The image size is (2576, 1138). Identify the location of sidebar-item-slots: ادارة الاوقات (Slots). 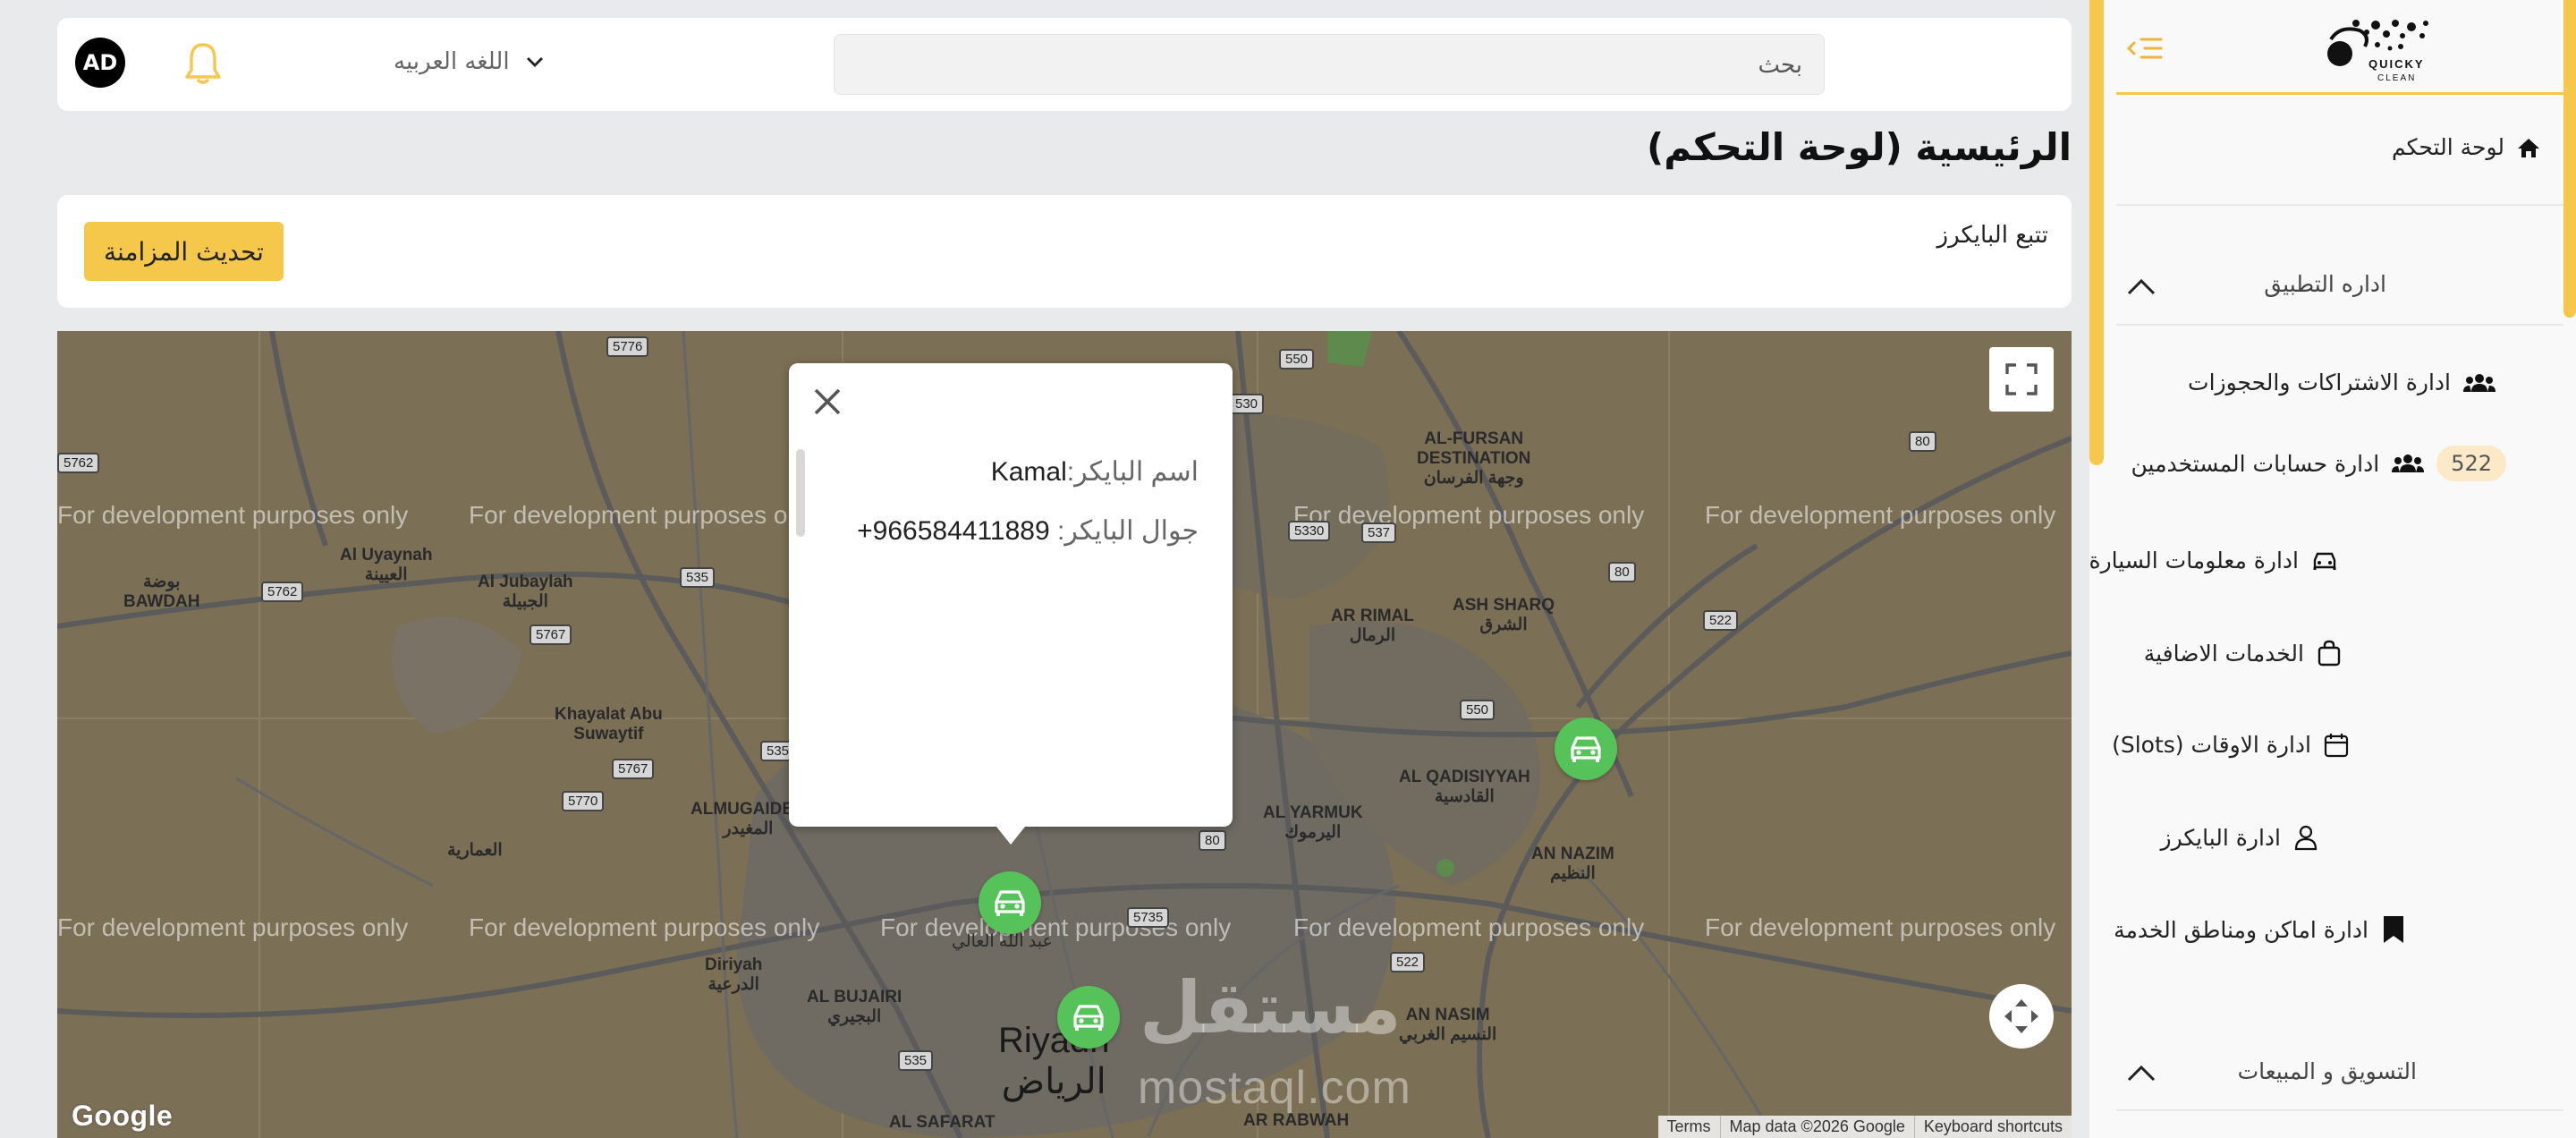
(2230, 745).